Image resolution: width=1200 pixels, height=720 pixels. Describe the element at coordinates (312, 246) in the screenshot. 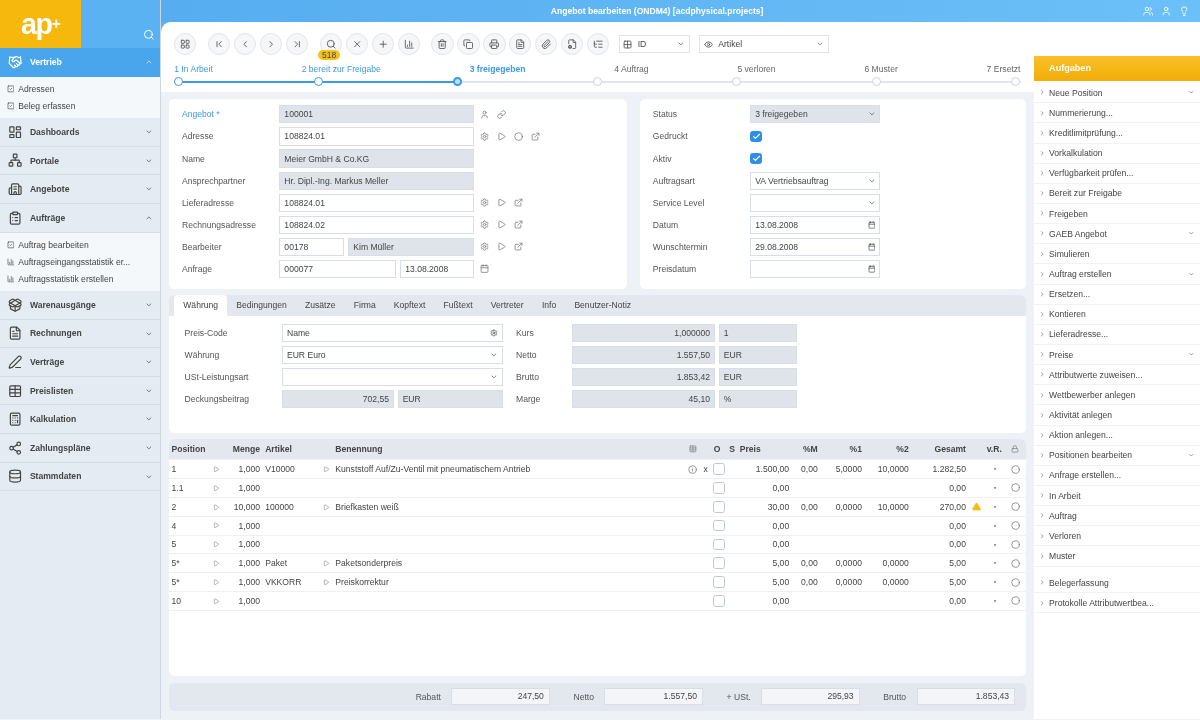

I see `text-field: 00178` at that location.